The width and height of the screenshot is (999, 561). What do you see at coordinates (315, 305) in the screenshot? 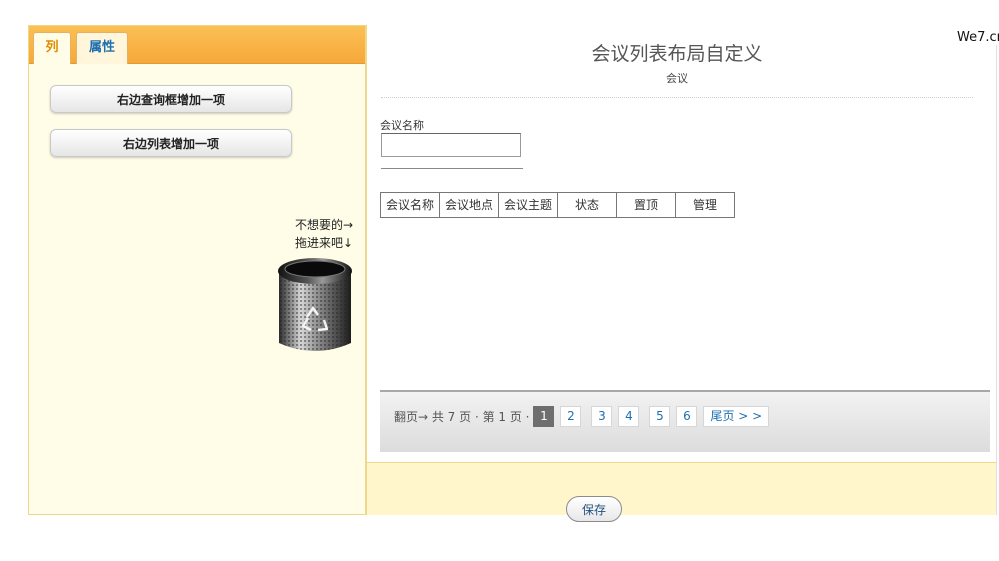
I see `recycle-bin-icon` at bounding box center [315, 305].